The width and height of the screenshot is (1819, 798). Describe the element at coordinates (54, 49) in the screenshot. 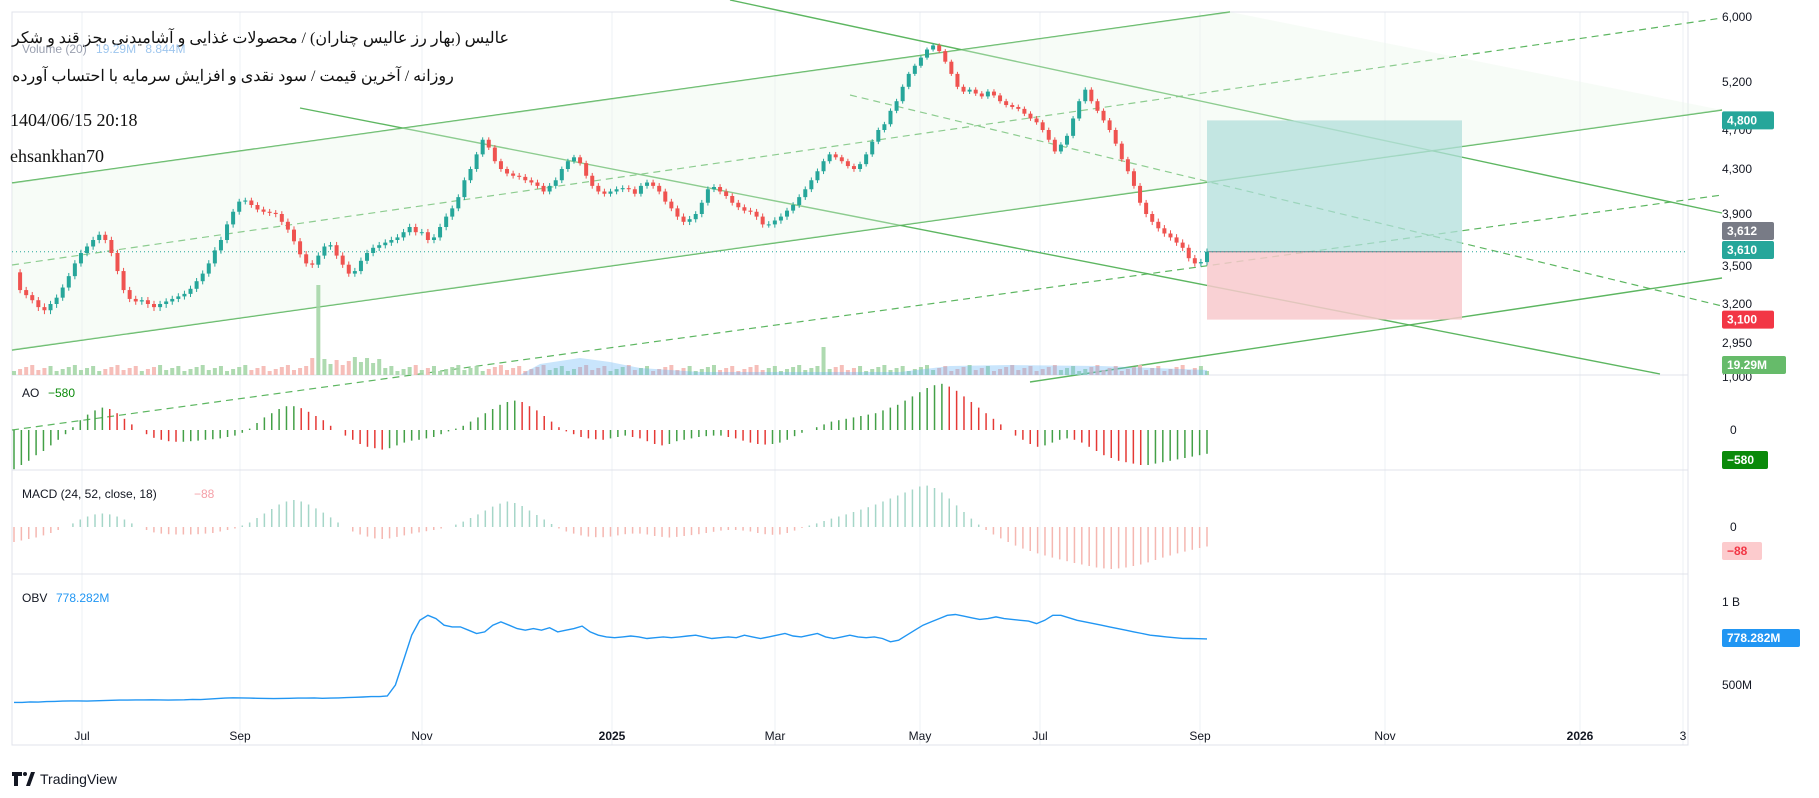

I see `volume-legend-label: Volume (20)` at that location.